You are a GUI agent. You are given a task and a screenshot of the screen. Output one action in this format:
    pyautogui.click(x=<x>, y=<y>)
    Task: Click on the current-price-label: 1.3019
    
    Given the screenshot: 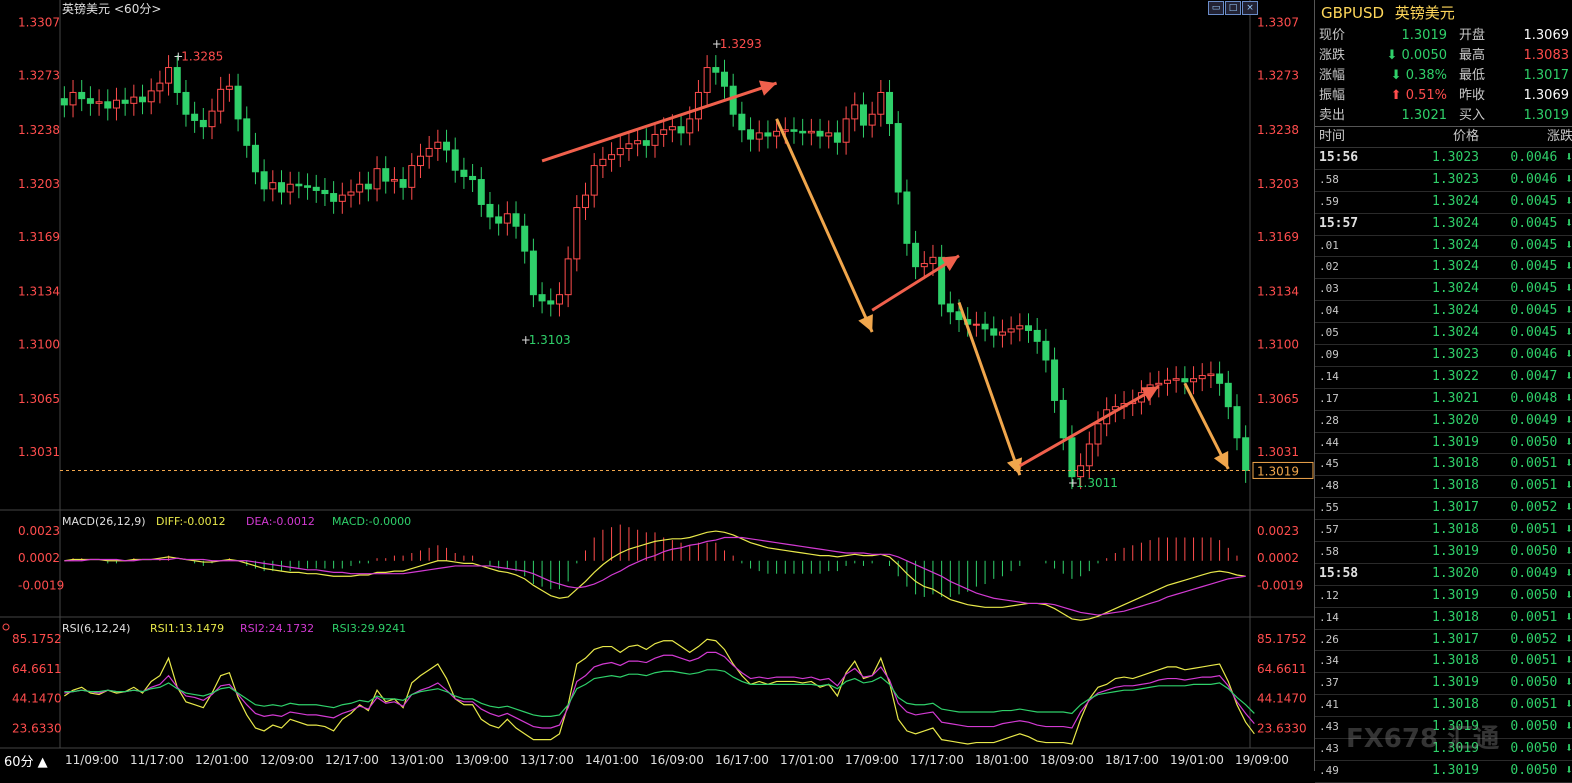 What is the action you would take?
    pyautogui.click(x=1278, y=471)
    